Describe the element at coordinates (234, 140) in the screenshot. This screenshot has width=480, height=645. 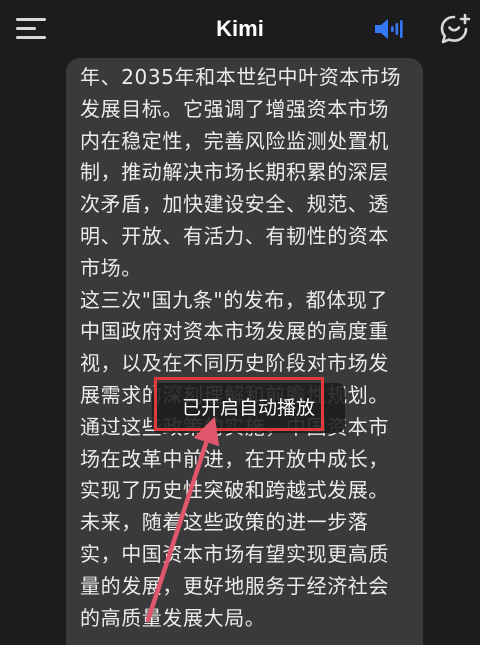
I see `message-line: 内在稳定性，完善风险监测处置机` at that location.